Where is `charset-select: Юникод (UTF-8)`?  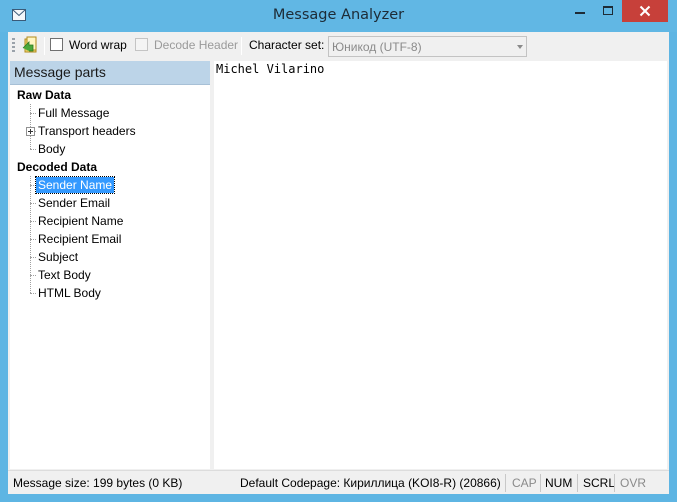
charset-select: Юникод (UTF-8) is located at coordinates (427, 46).